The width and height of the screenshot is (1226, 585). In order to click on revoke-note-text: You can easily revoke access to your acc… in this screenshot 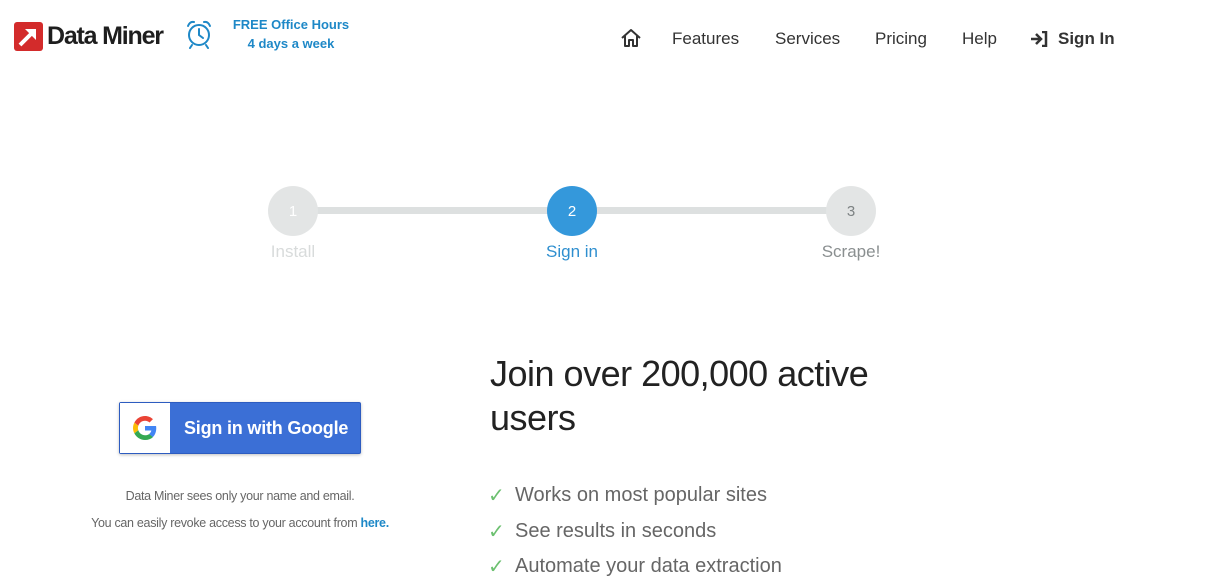, I will do `click(226, 523)`.